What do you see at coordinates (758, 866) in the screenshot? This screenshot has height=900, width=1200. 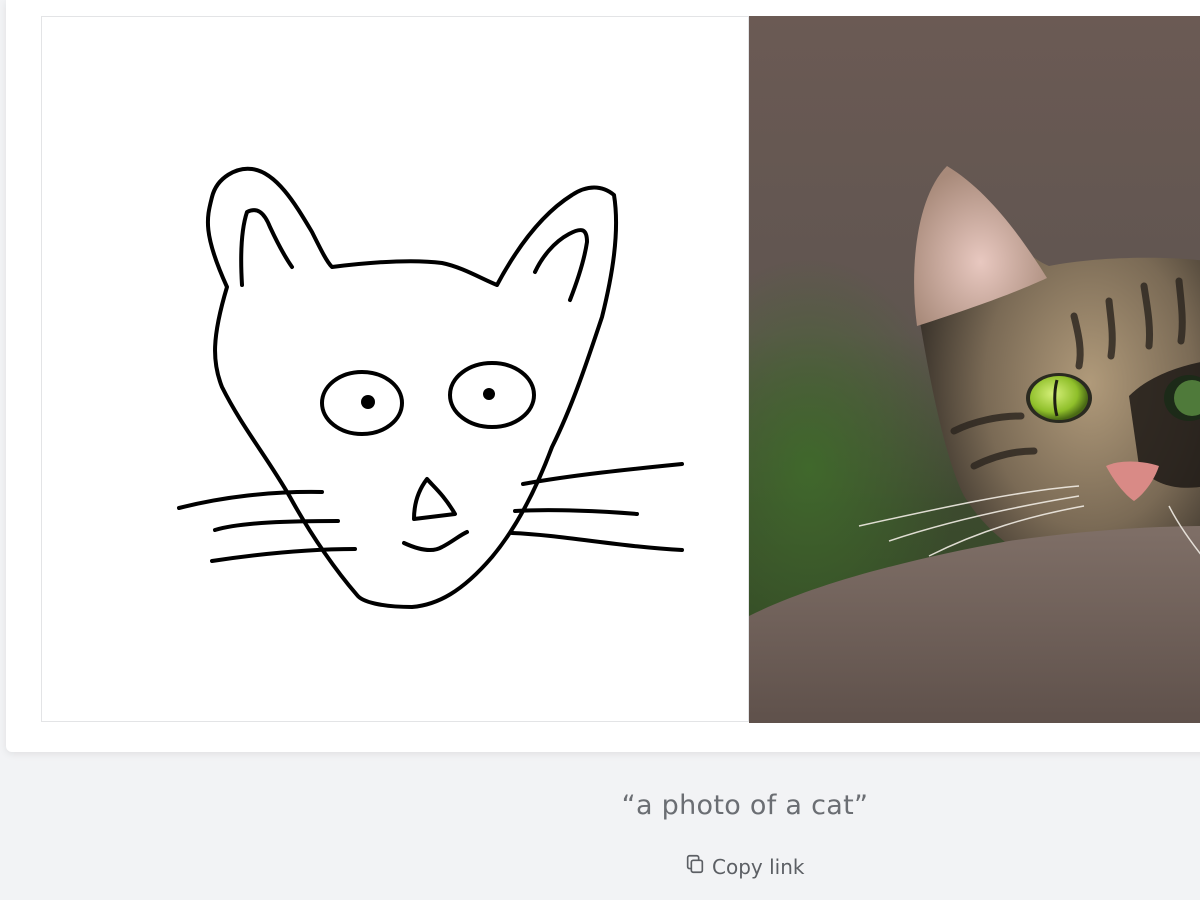 I see `copy-link-label: Copy link` at bounding box center [758, 866].